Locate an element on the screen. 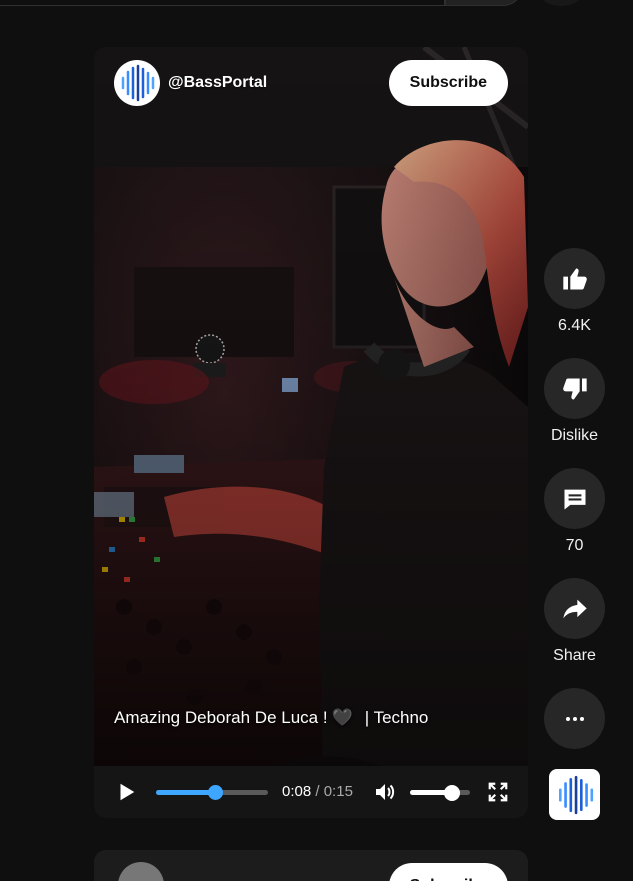 The image size is (633, 881). time-display: 0:08 / 0:15 is located at coordinates (317, 791).